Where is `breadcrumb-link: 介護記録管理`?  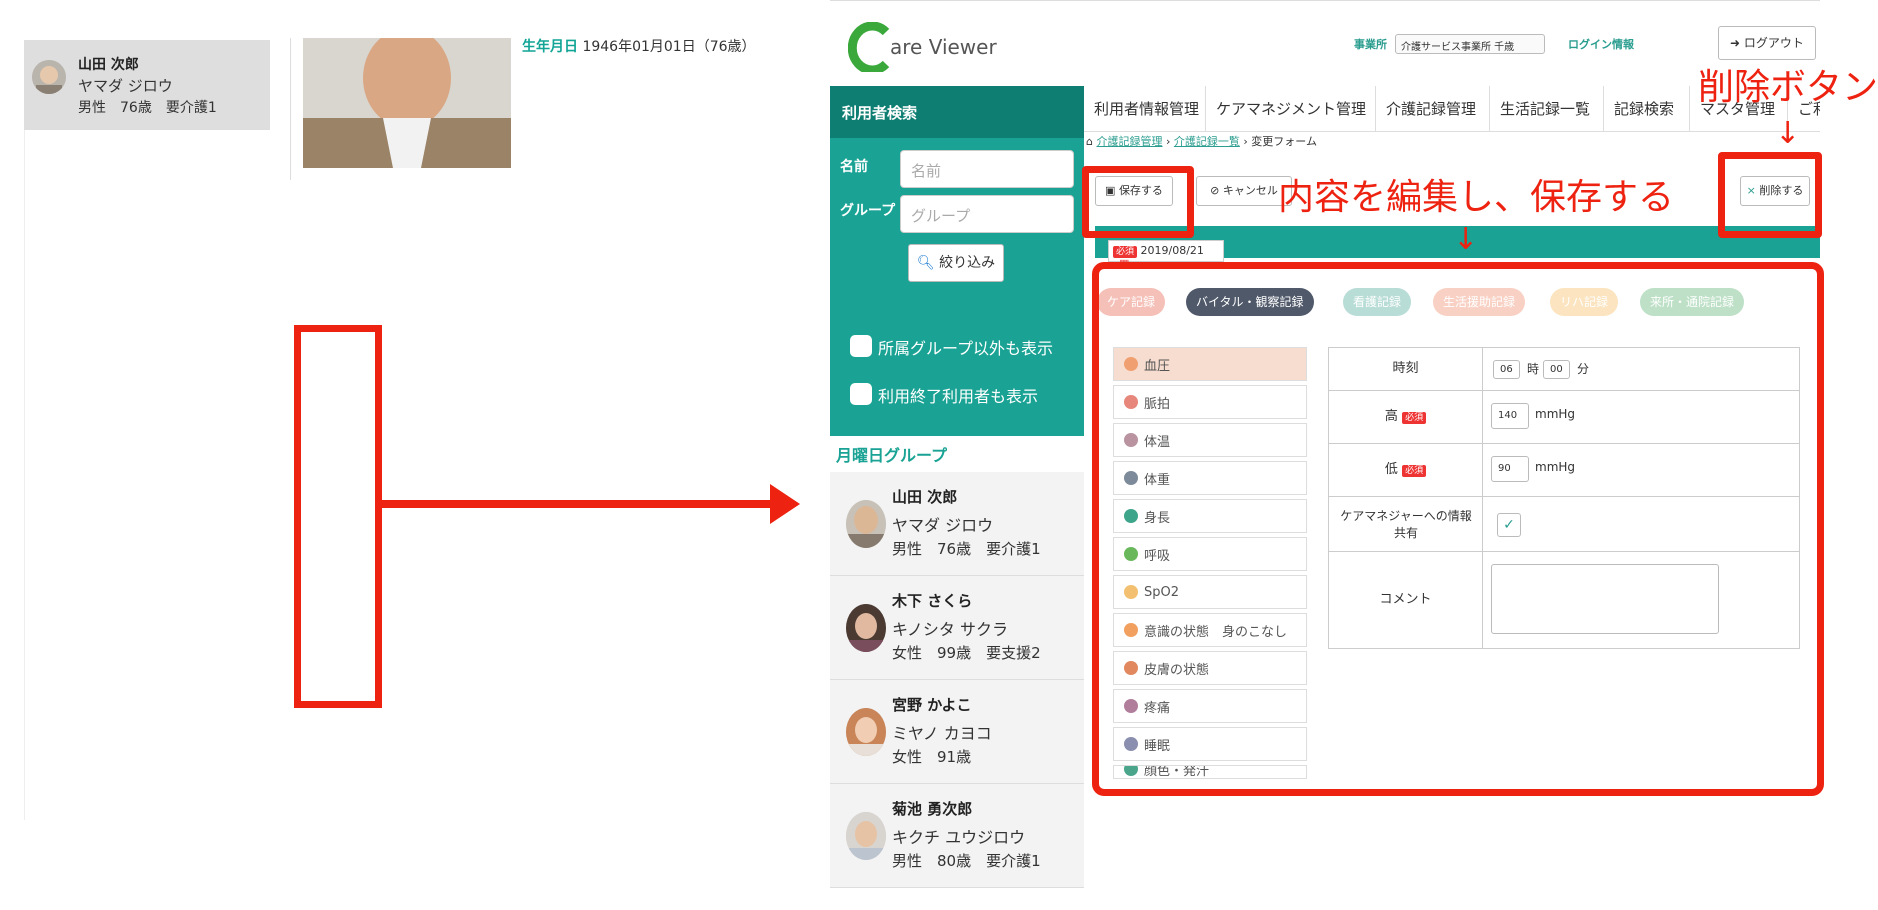
breadcrumb-link: 介護記録管理 is located at coordinates (1129, 141).